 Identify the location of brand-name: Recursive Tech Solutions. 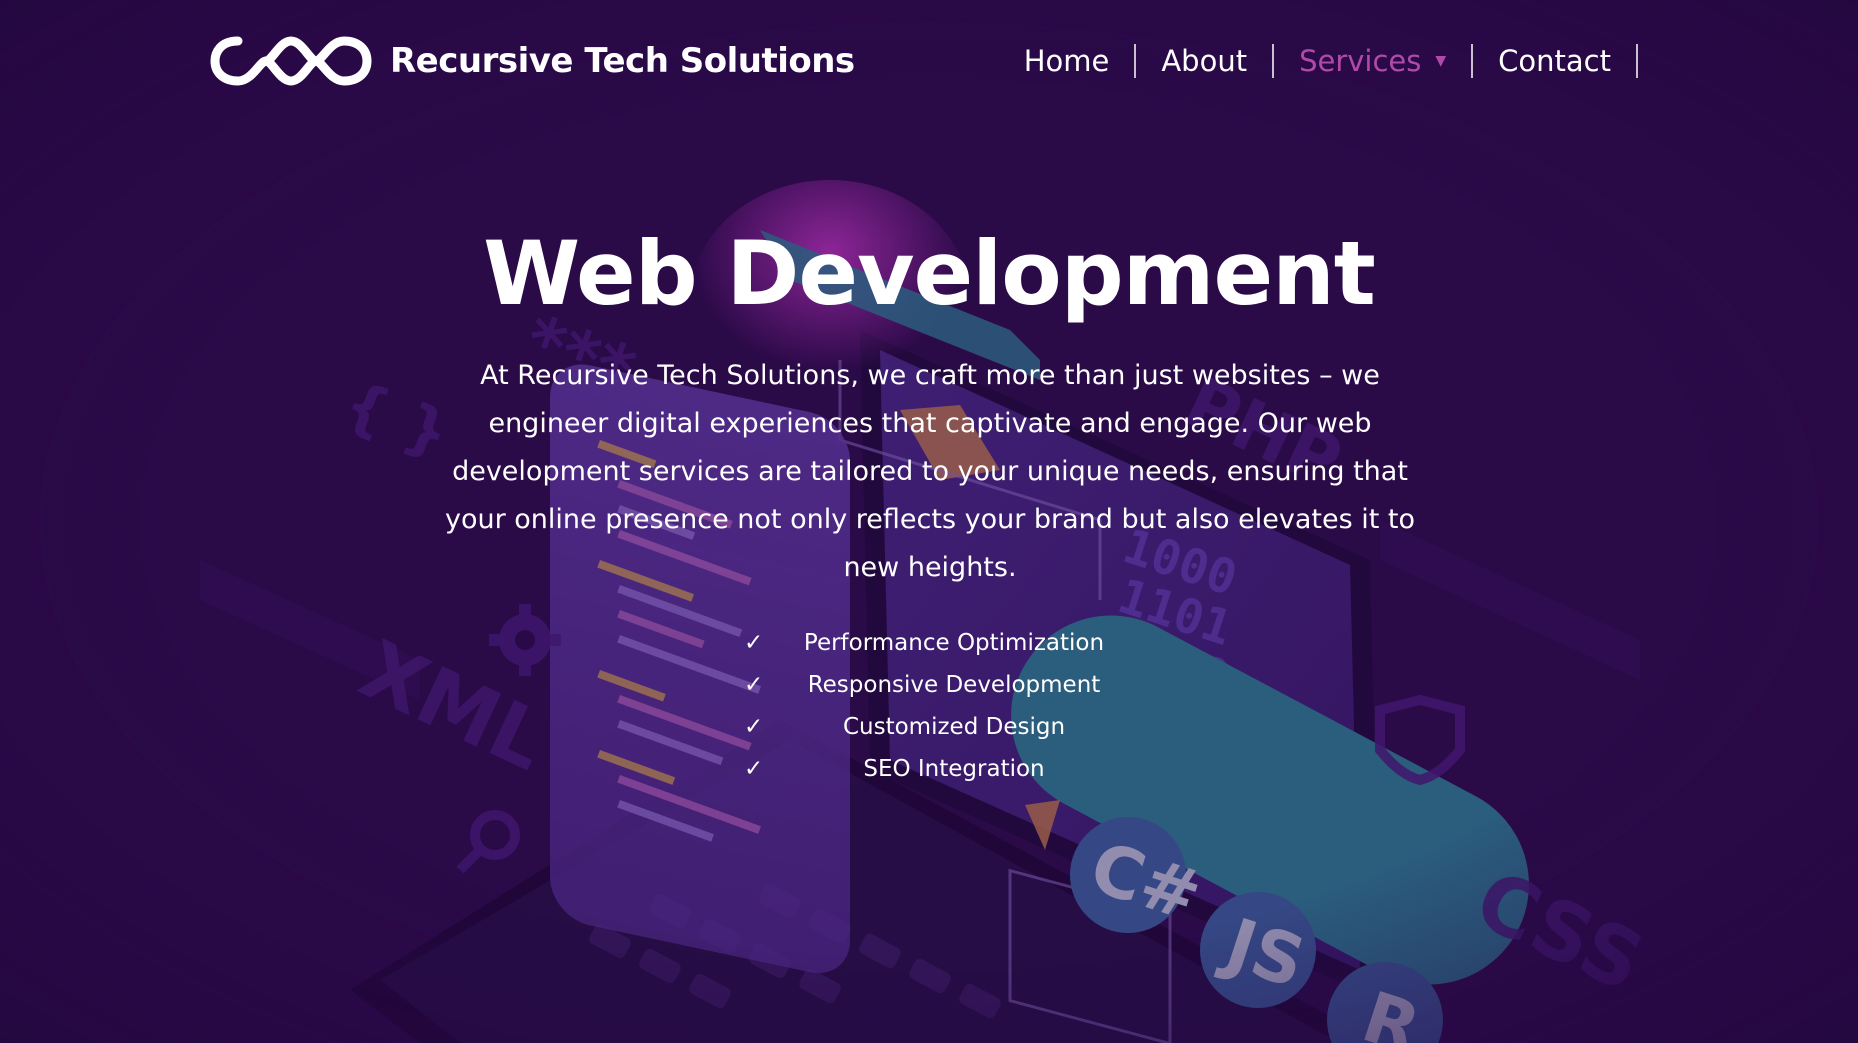
(622, 61).